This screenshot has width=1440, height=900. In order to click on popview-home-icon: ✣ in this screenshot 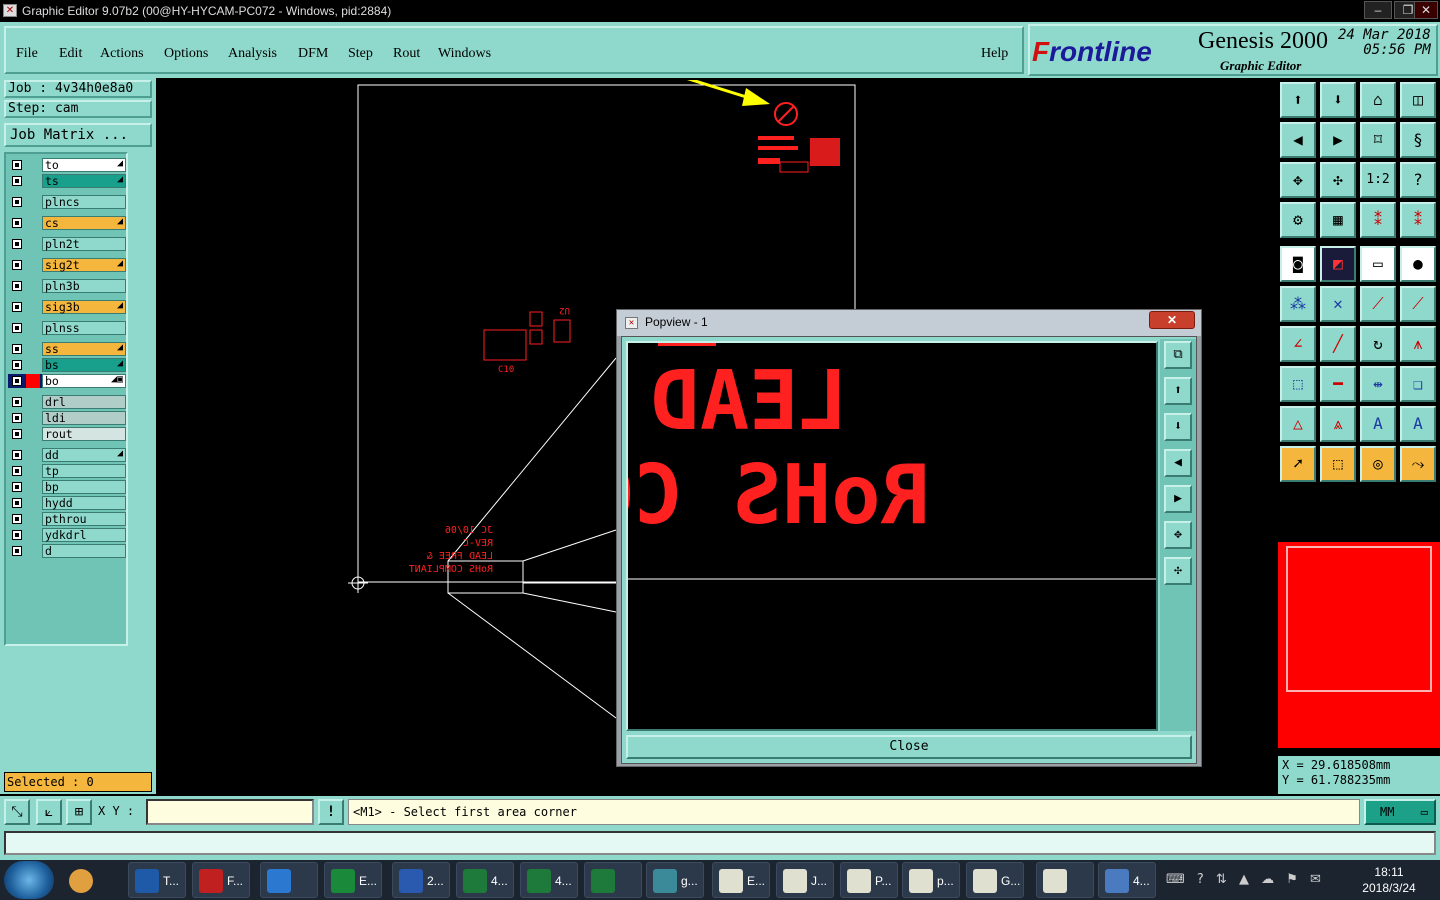, I will do `click(1178, 571)`.